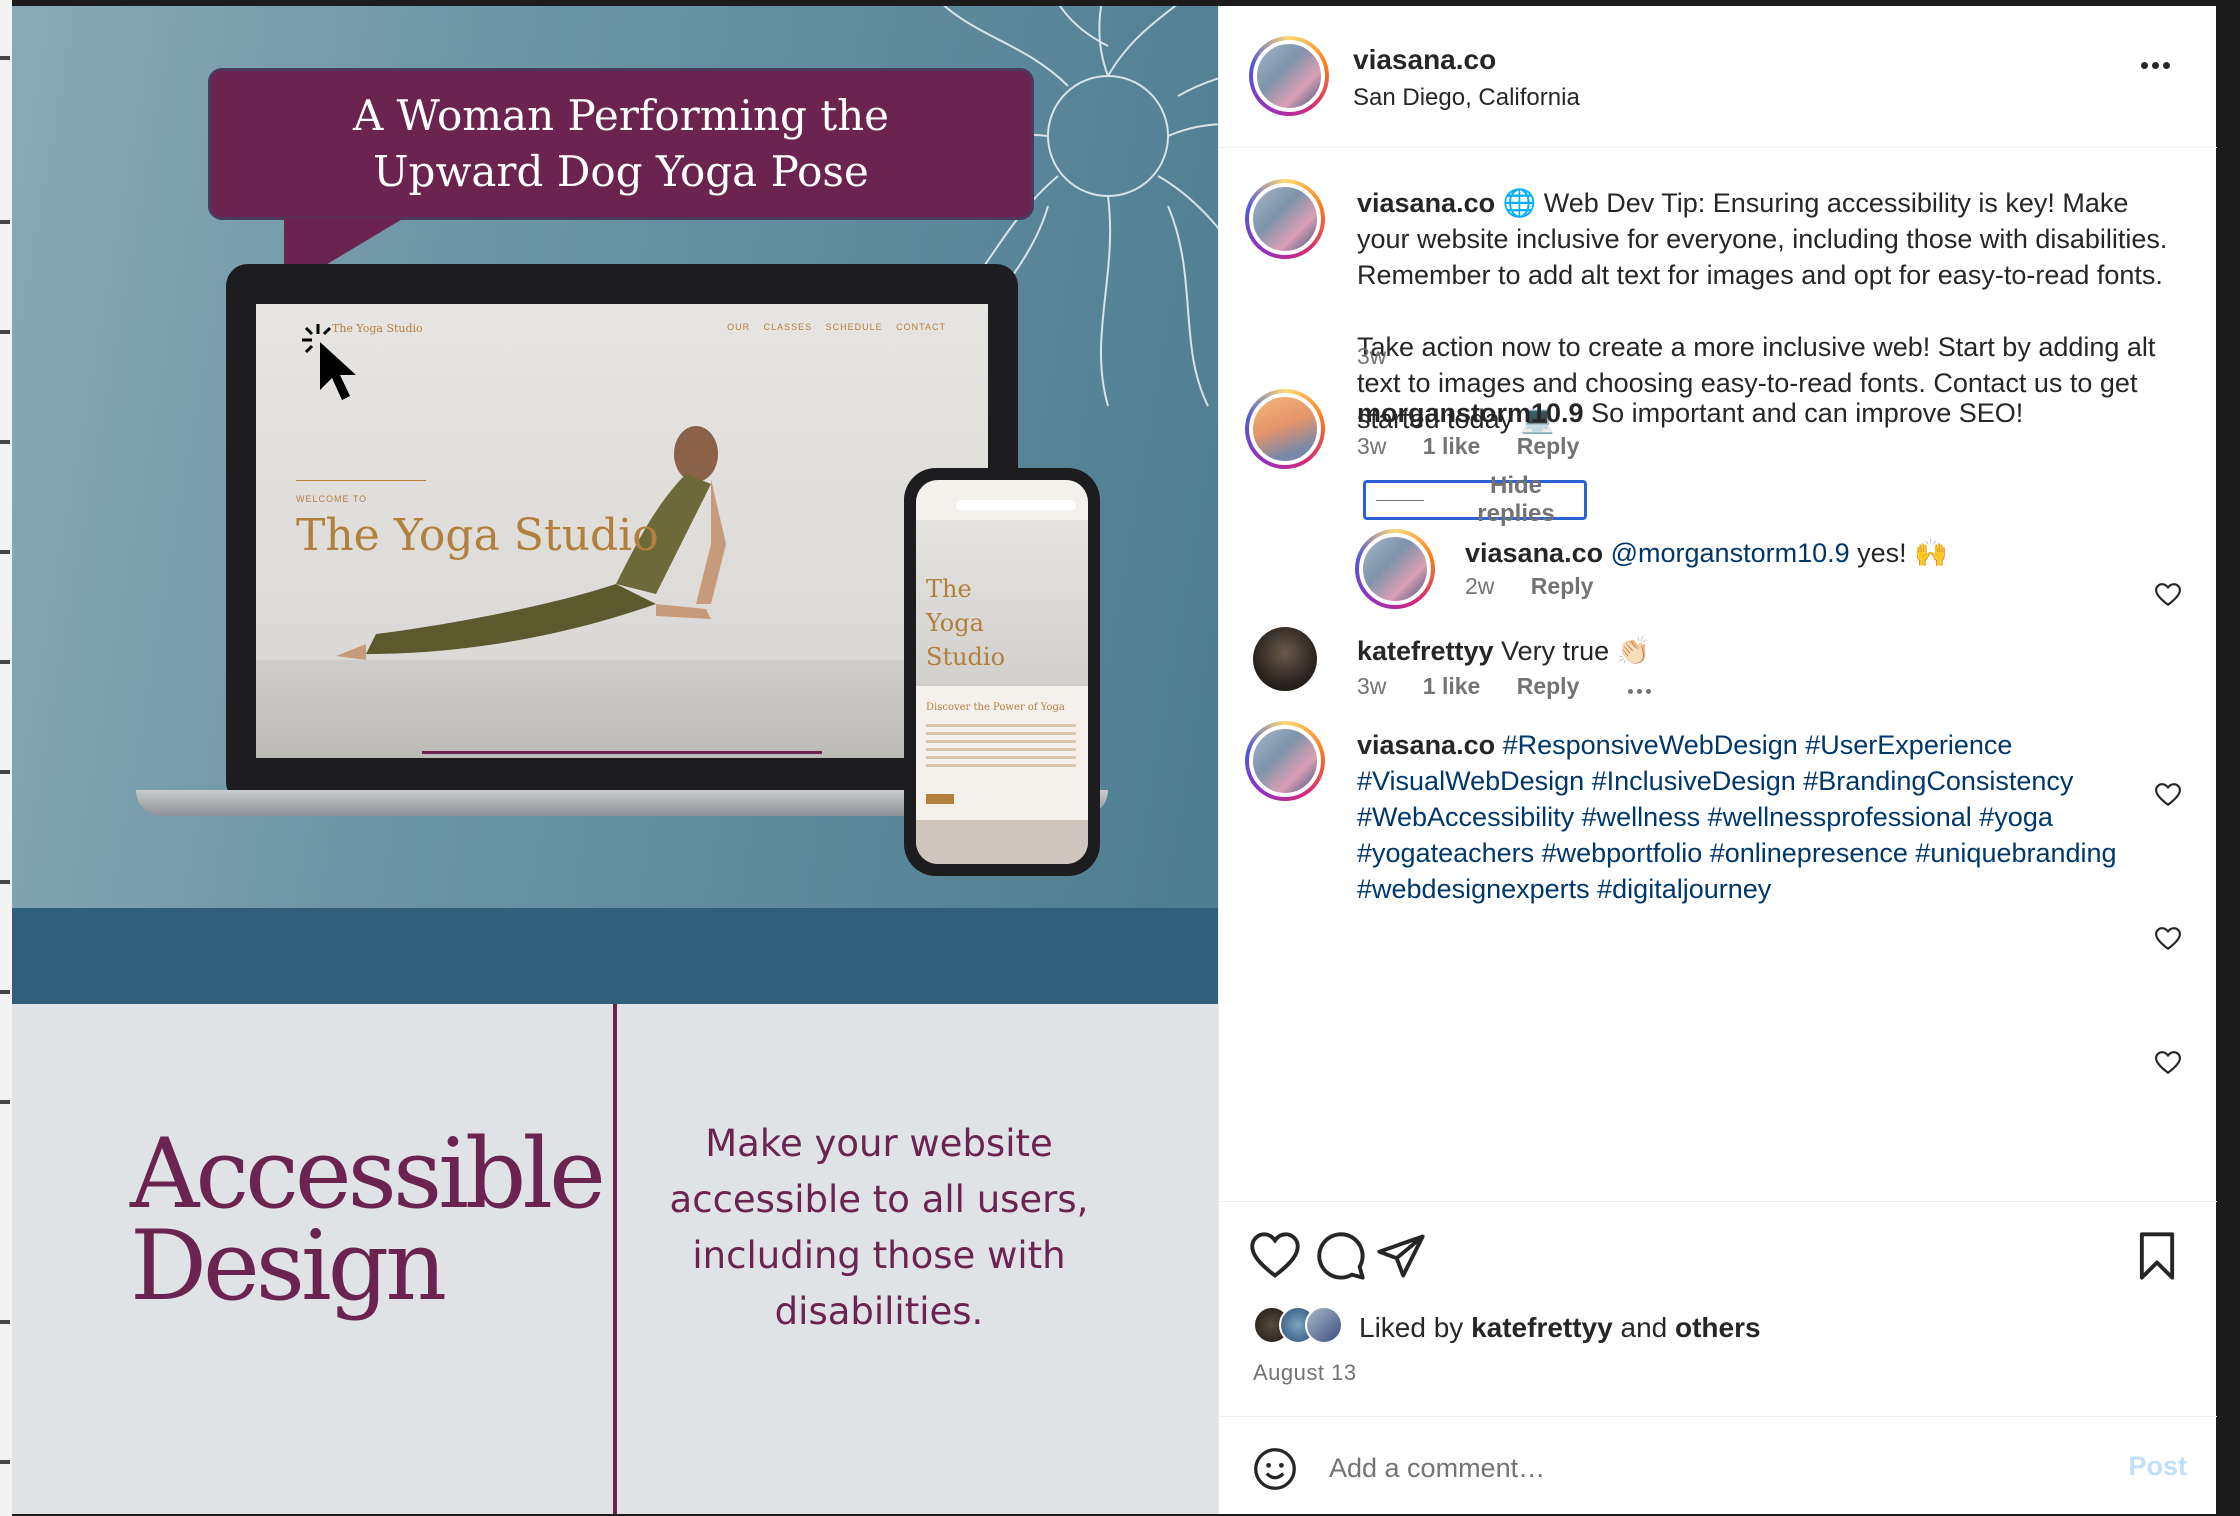 This screenshot has height=1516, width=2240. Describe the element at coordinates (332, 499) in the screenshot. I see `site-welcome: WELCOME TO` at that location.